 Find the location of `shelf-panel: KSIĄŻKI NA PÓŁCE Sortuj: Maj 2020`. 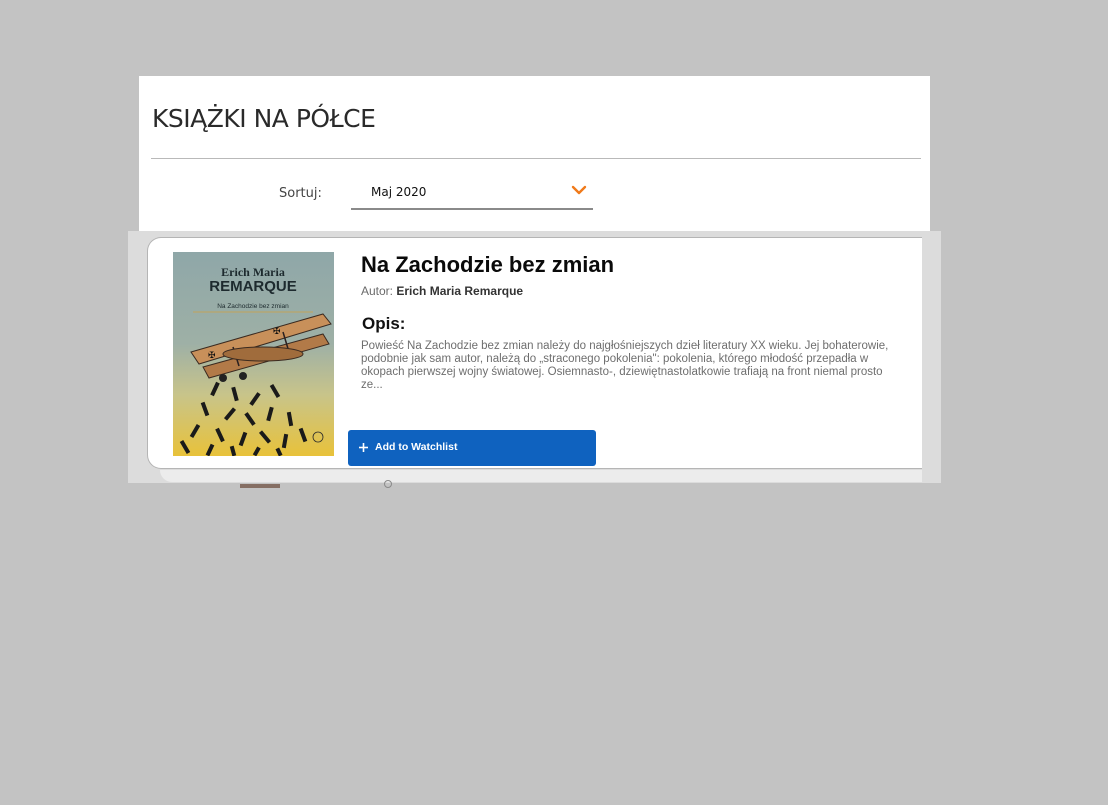

shelf-panel: KSIĄŻKI NA PÓŁCE Sortuj: Maj 2020 is located at coordinates (534, 156).